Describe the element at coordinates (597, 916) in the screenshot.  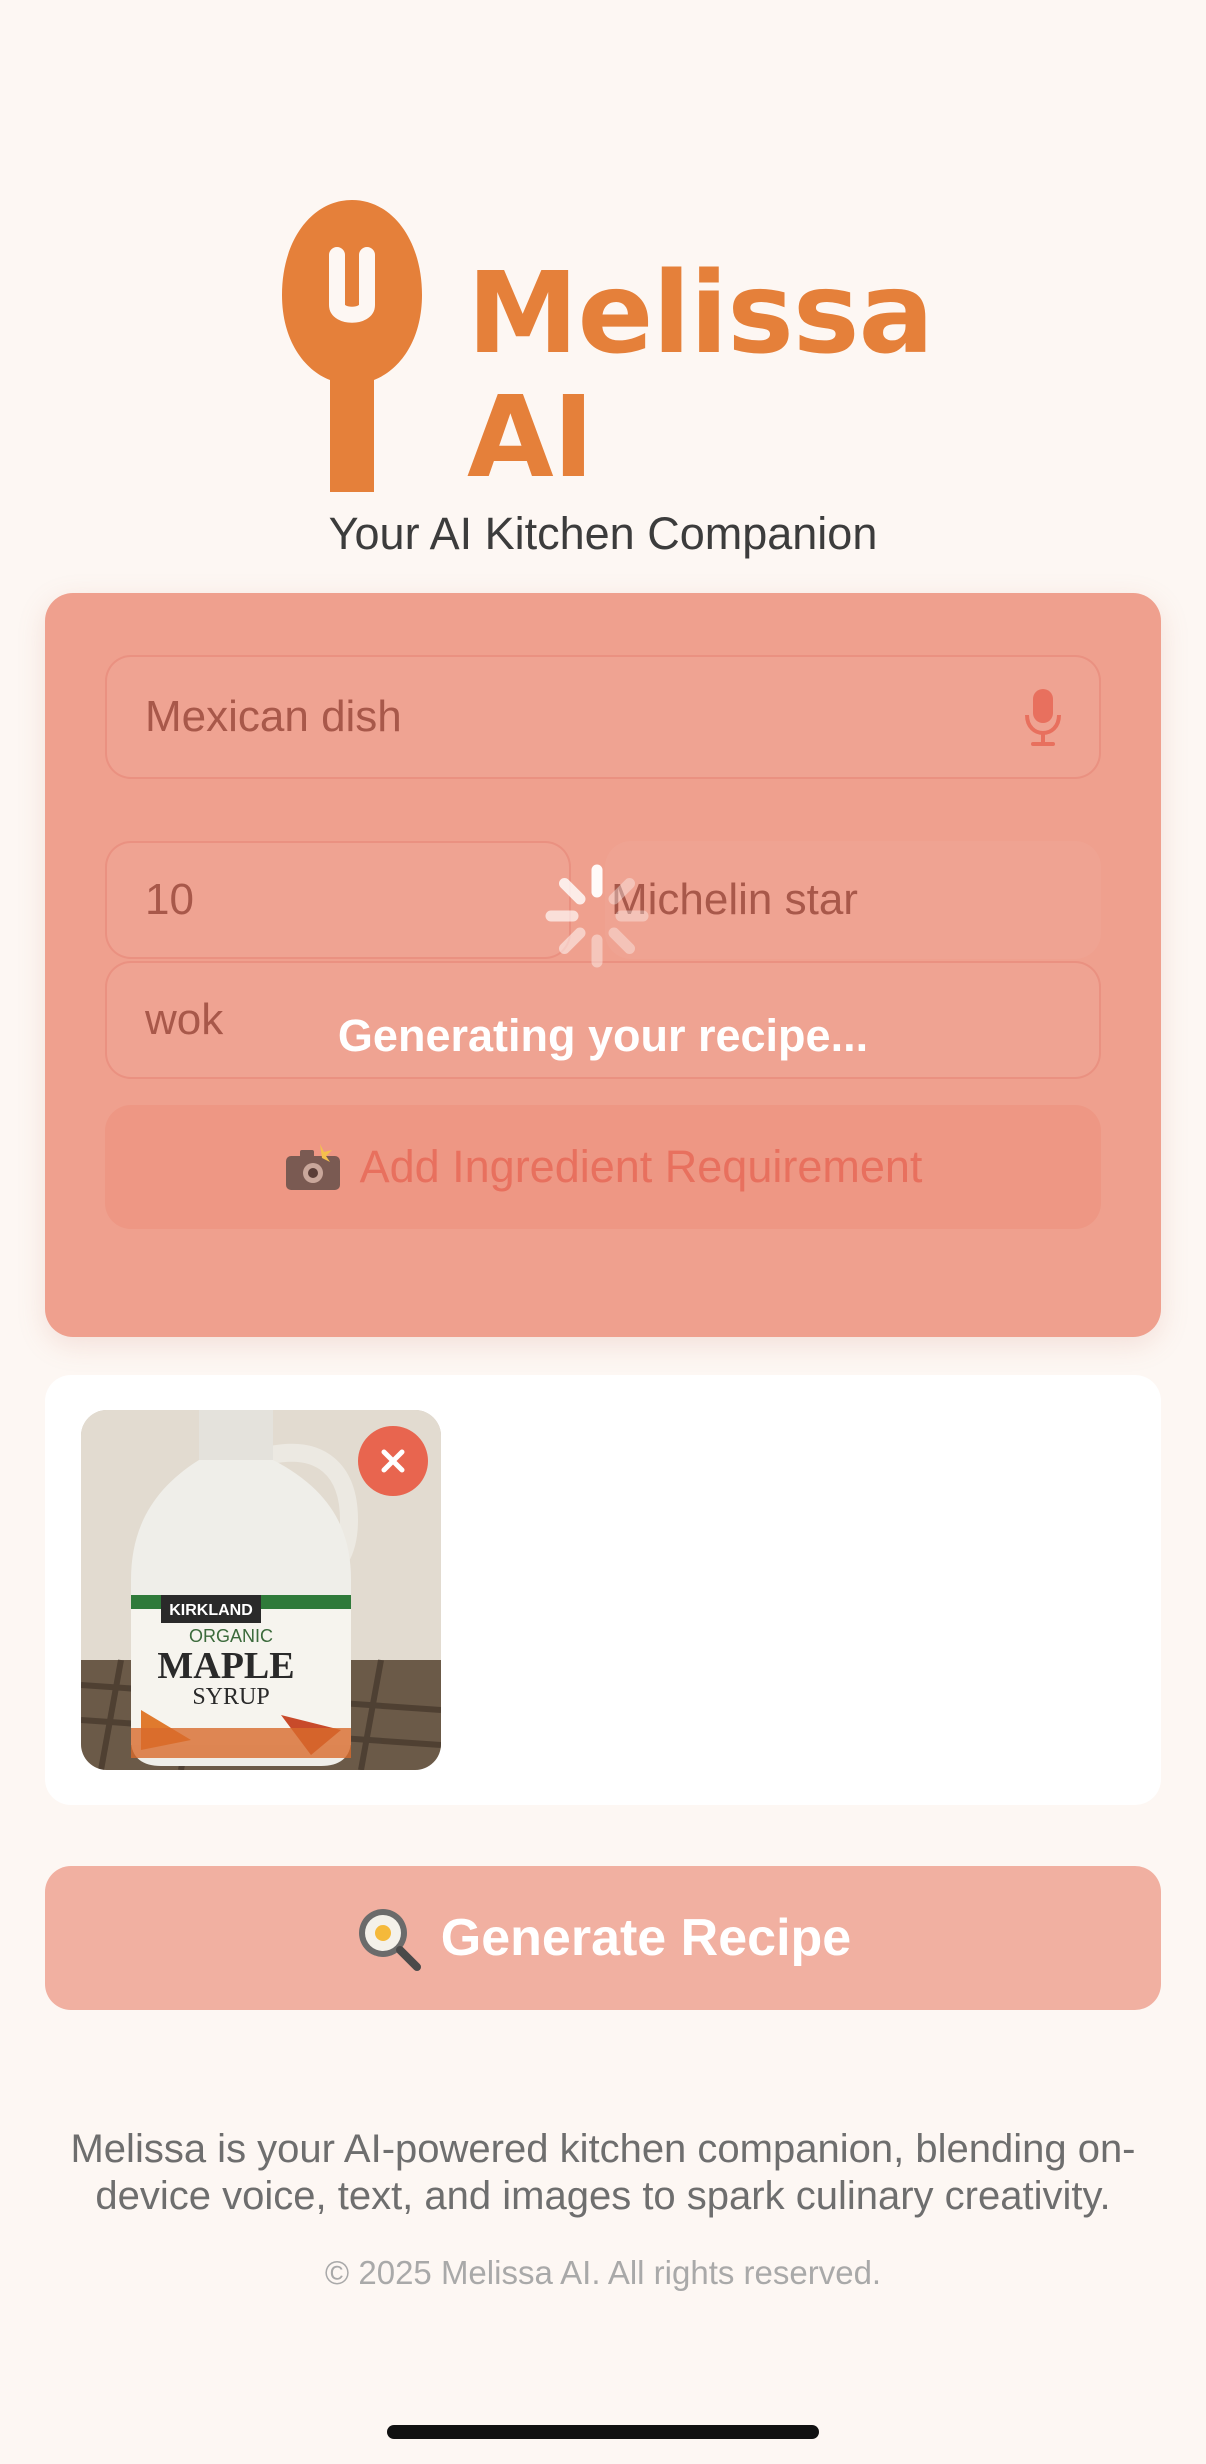
I see `spinner-icon` at that location.